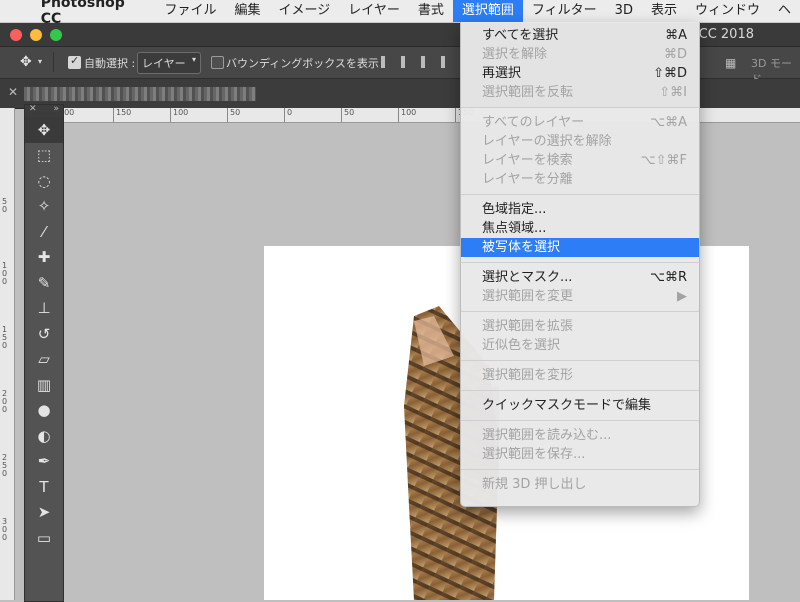  I want to click on menu-item: クイックマスクモードで編集, so click(580, 405).